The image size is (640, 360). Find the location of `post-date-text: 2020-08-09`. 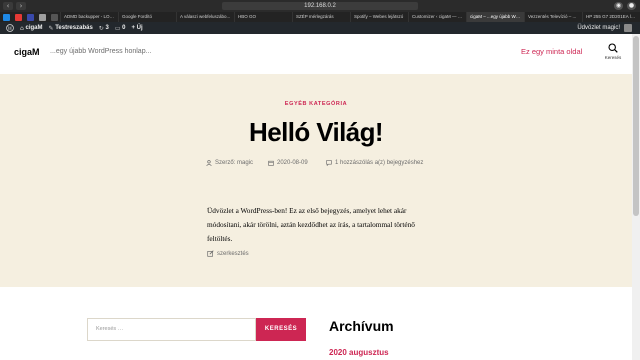

post-date-text: 2020-08-09 is located at coordinates (292, 163).